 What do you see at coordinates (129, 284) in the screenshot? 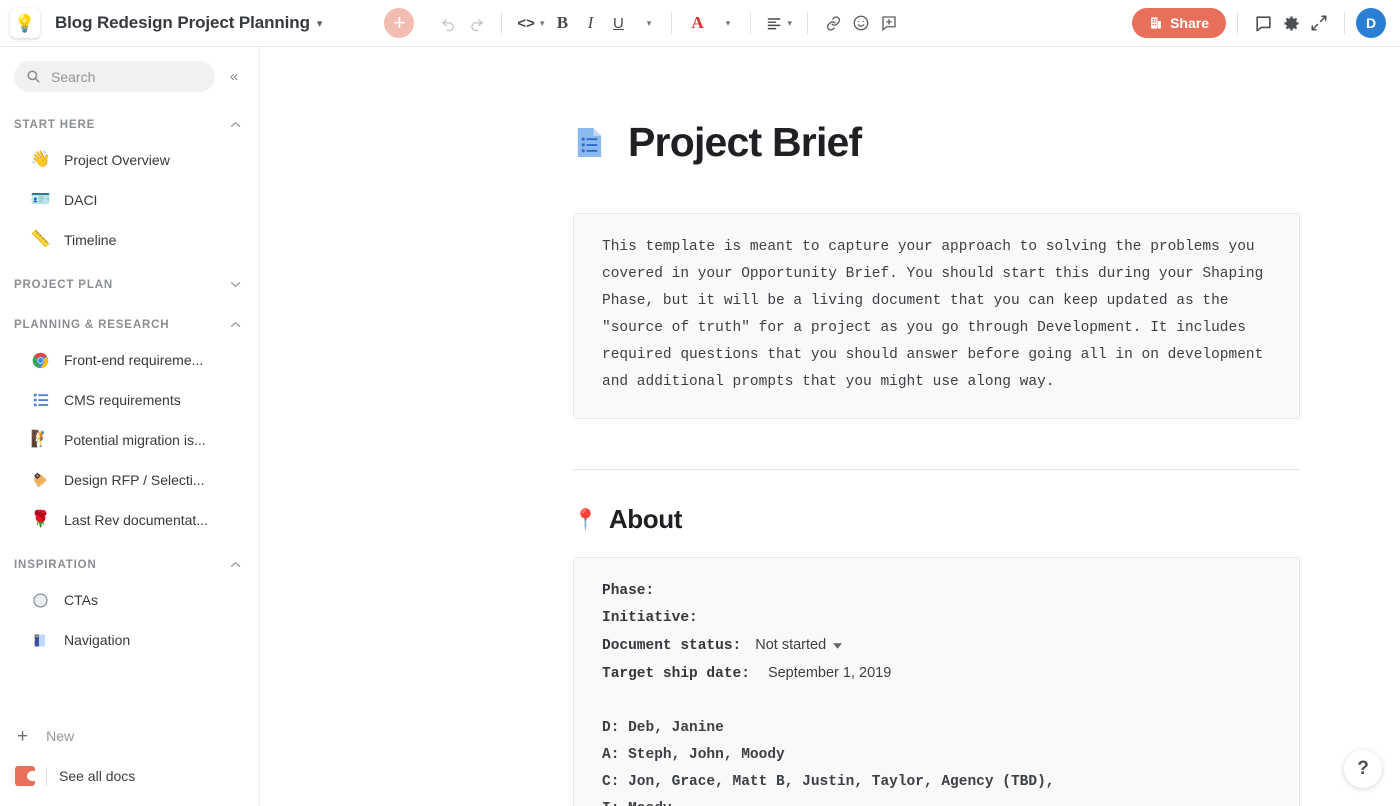
I see `sidebar-section-project-plan: PROJECT PLAN` at bounding box center [129, 284].